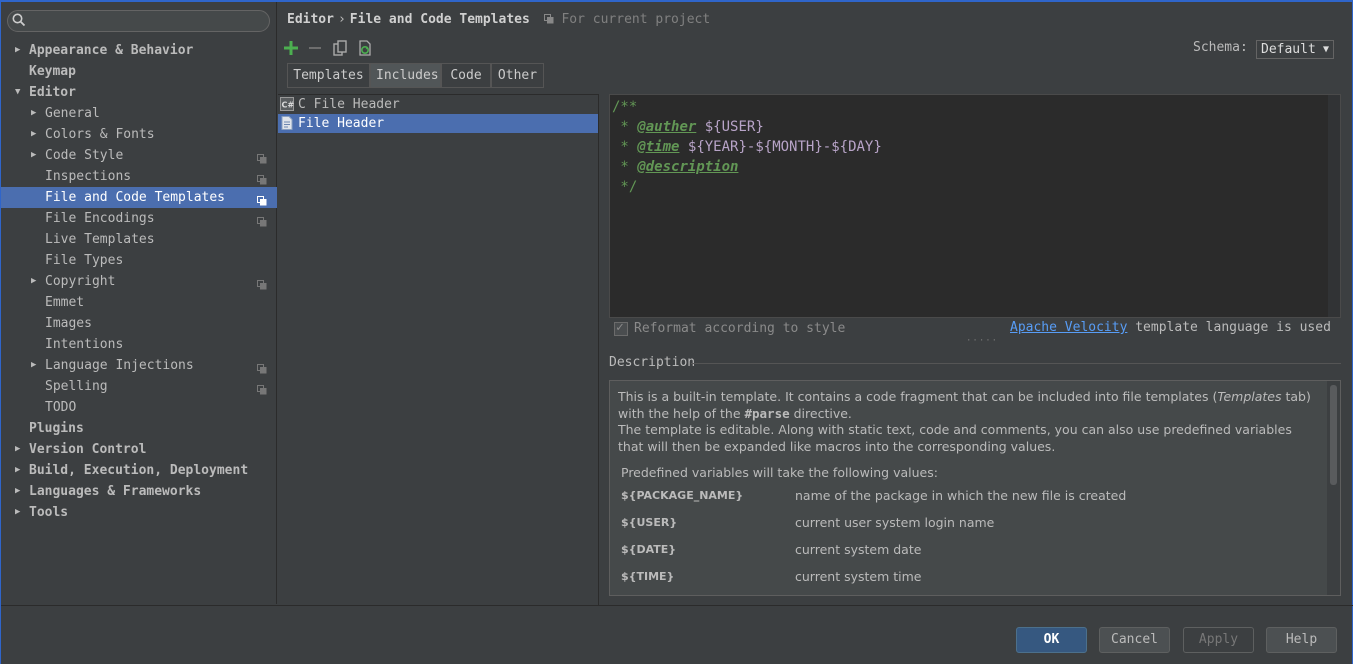 This screenshot has width=1353, height=664. What do you see at coordinates (310, 19) in the screenshot?
I see `breadcrumb-editor: Editor` at bounding box center [310, 19].